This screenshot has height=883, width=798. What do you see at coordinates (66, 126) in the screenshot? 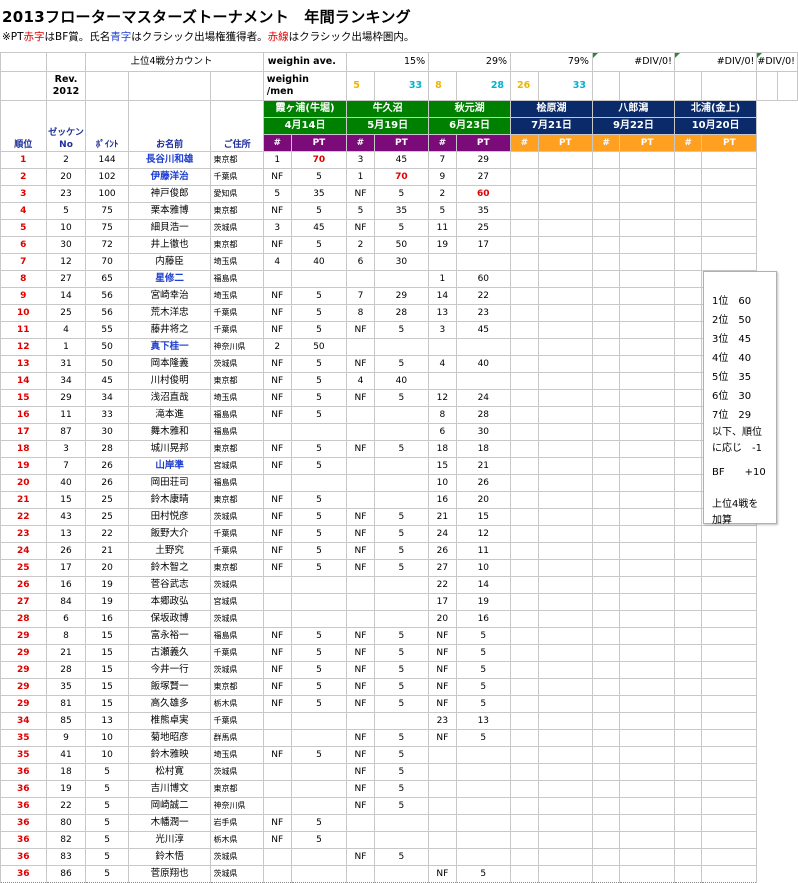
I see `zekken-header: ゼッケン No` at bounding box center [66, 126].